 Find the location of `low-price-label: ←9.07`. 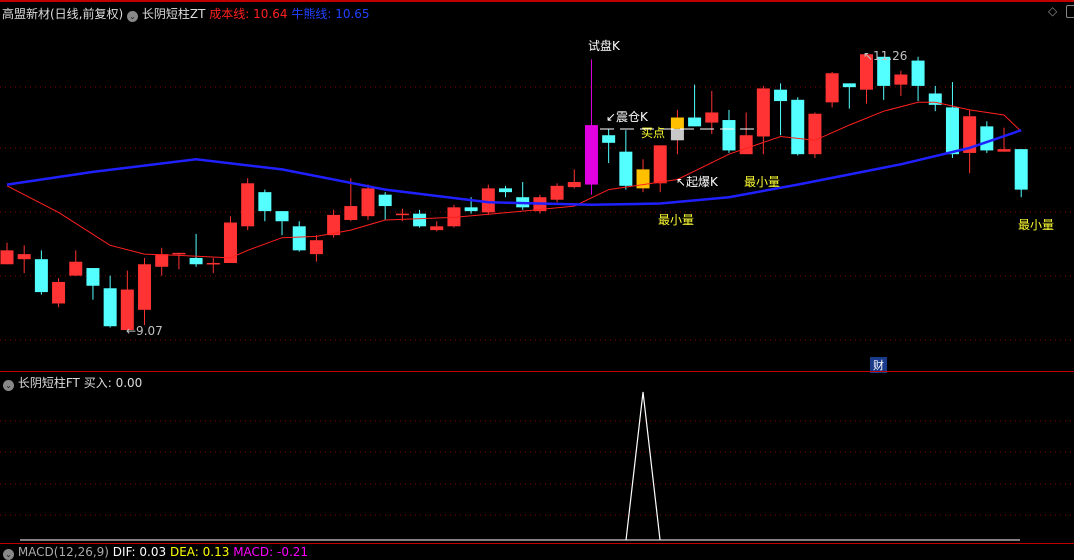

low-price-label: ←9.07 is located at coordinates (144, 331).